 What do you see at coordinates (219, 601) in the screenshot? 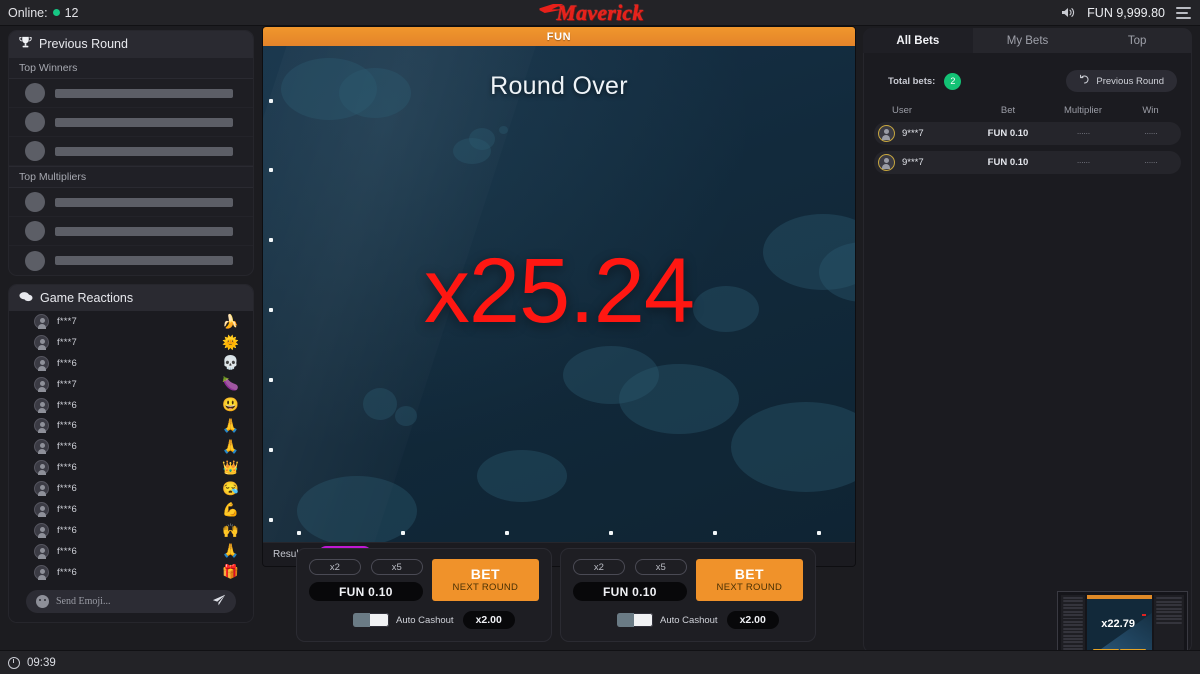
I see `send-paper-plane-icon` at bounding box center [219, 601].